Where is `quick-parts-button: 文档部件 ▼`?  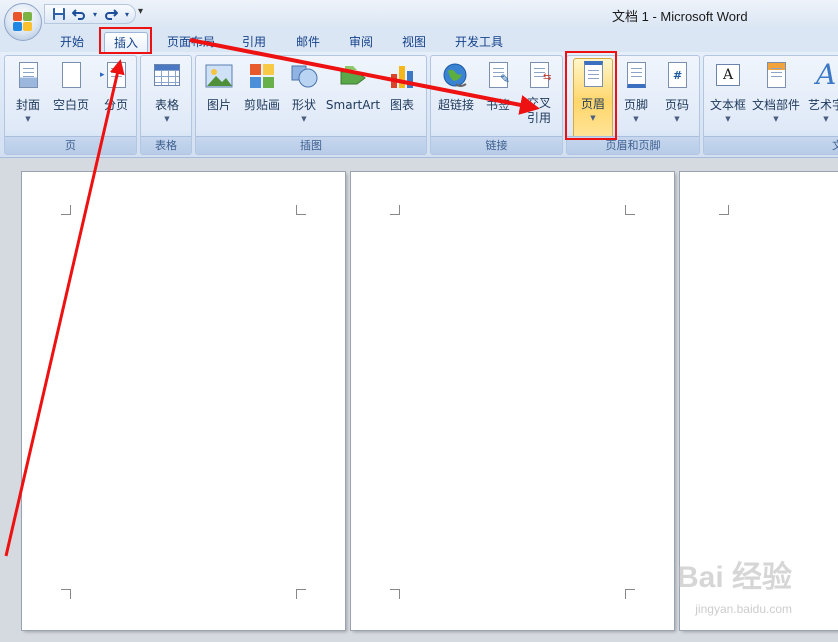
quick-parts-button: 文档部件 ▼ is located at coordinates (776, 96).